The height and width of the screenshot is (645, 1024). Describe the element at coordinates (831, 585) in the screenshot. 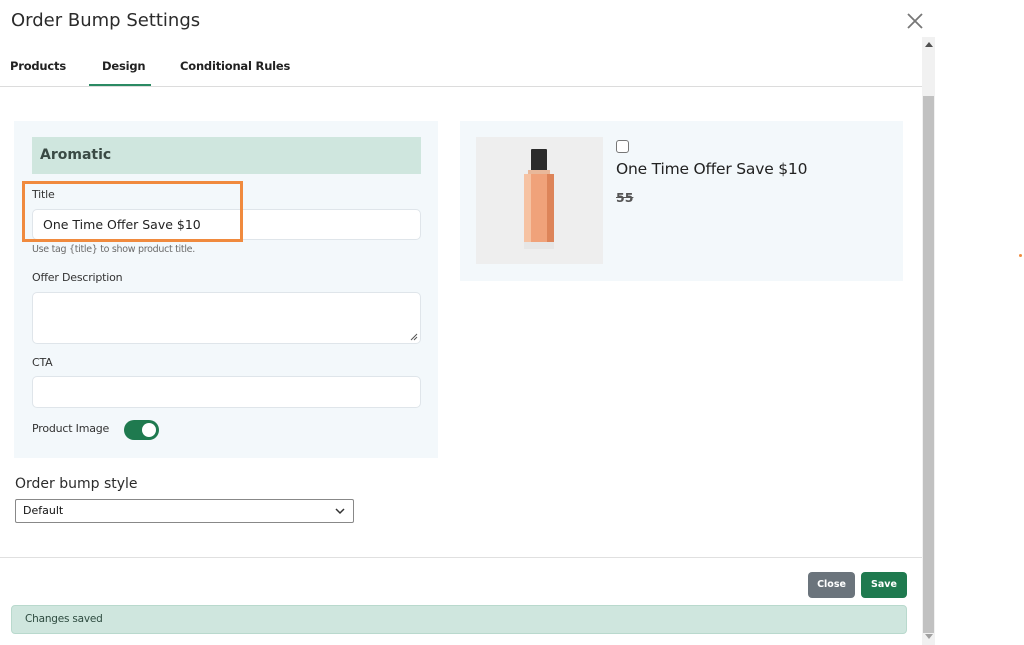

I see `close-button: Close` at that location.